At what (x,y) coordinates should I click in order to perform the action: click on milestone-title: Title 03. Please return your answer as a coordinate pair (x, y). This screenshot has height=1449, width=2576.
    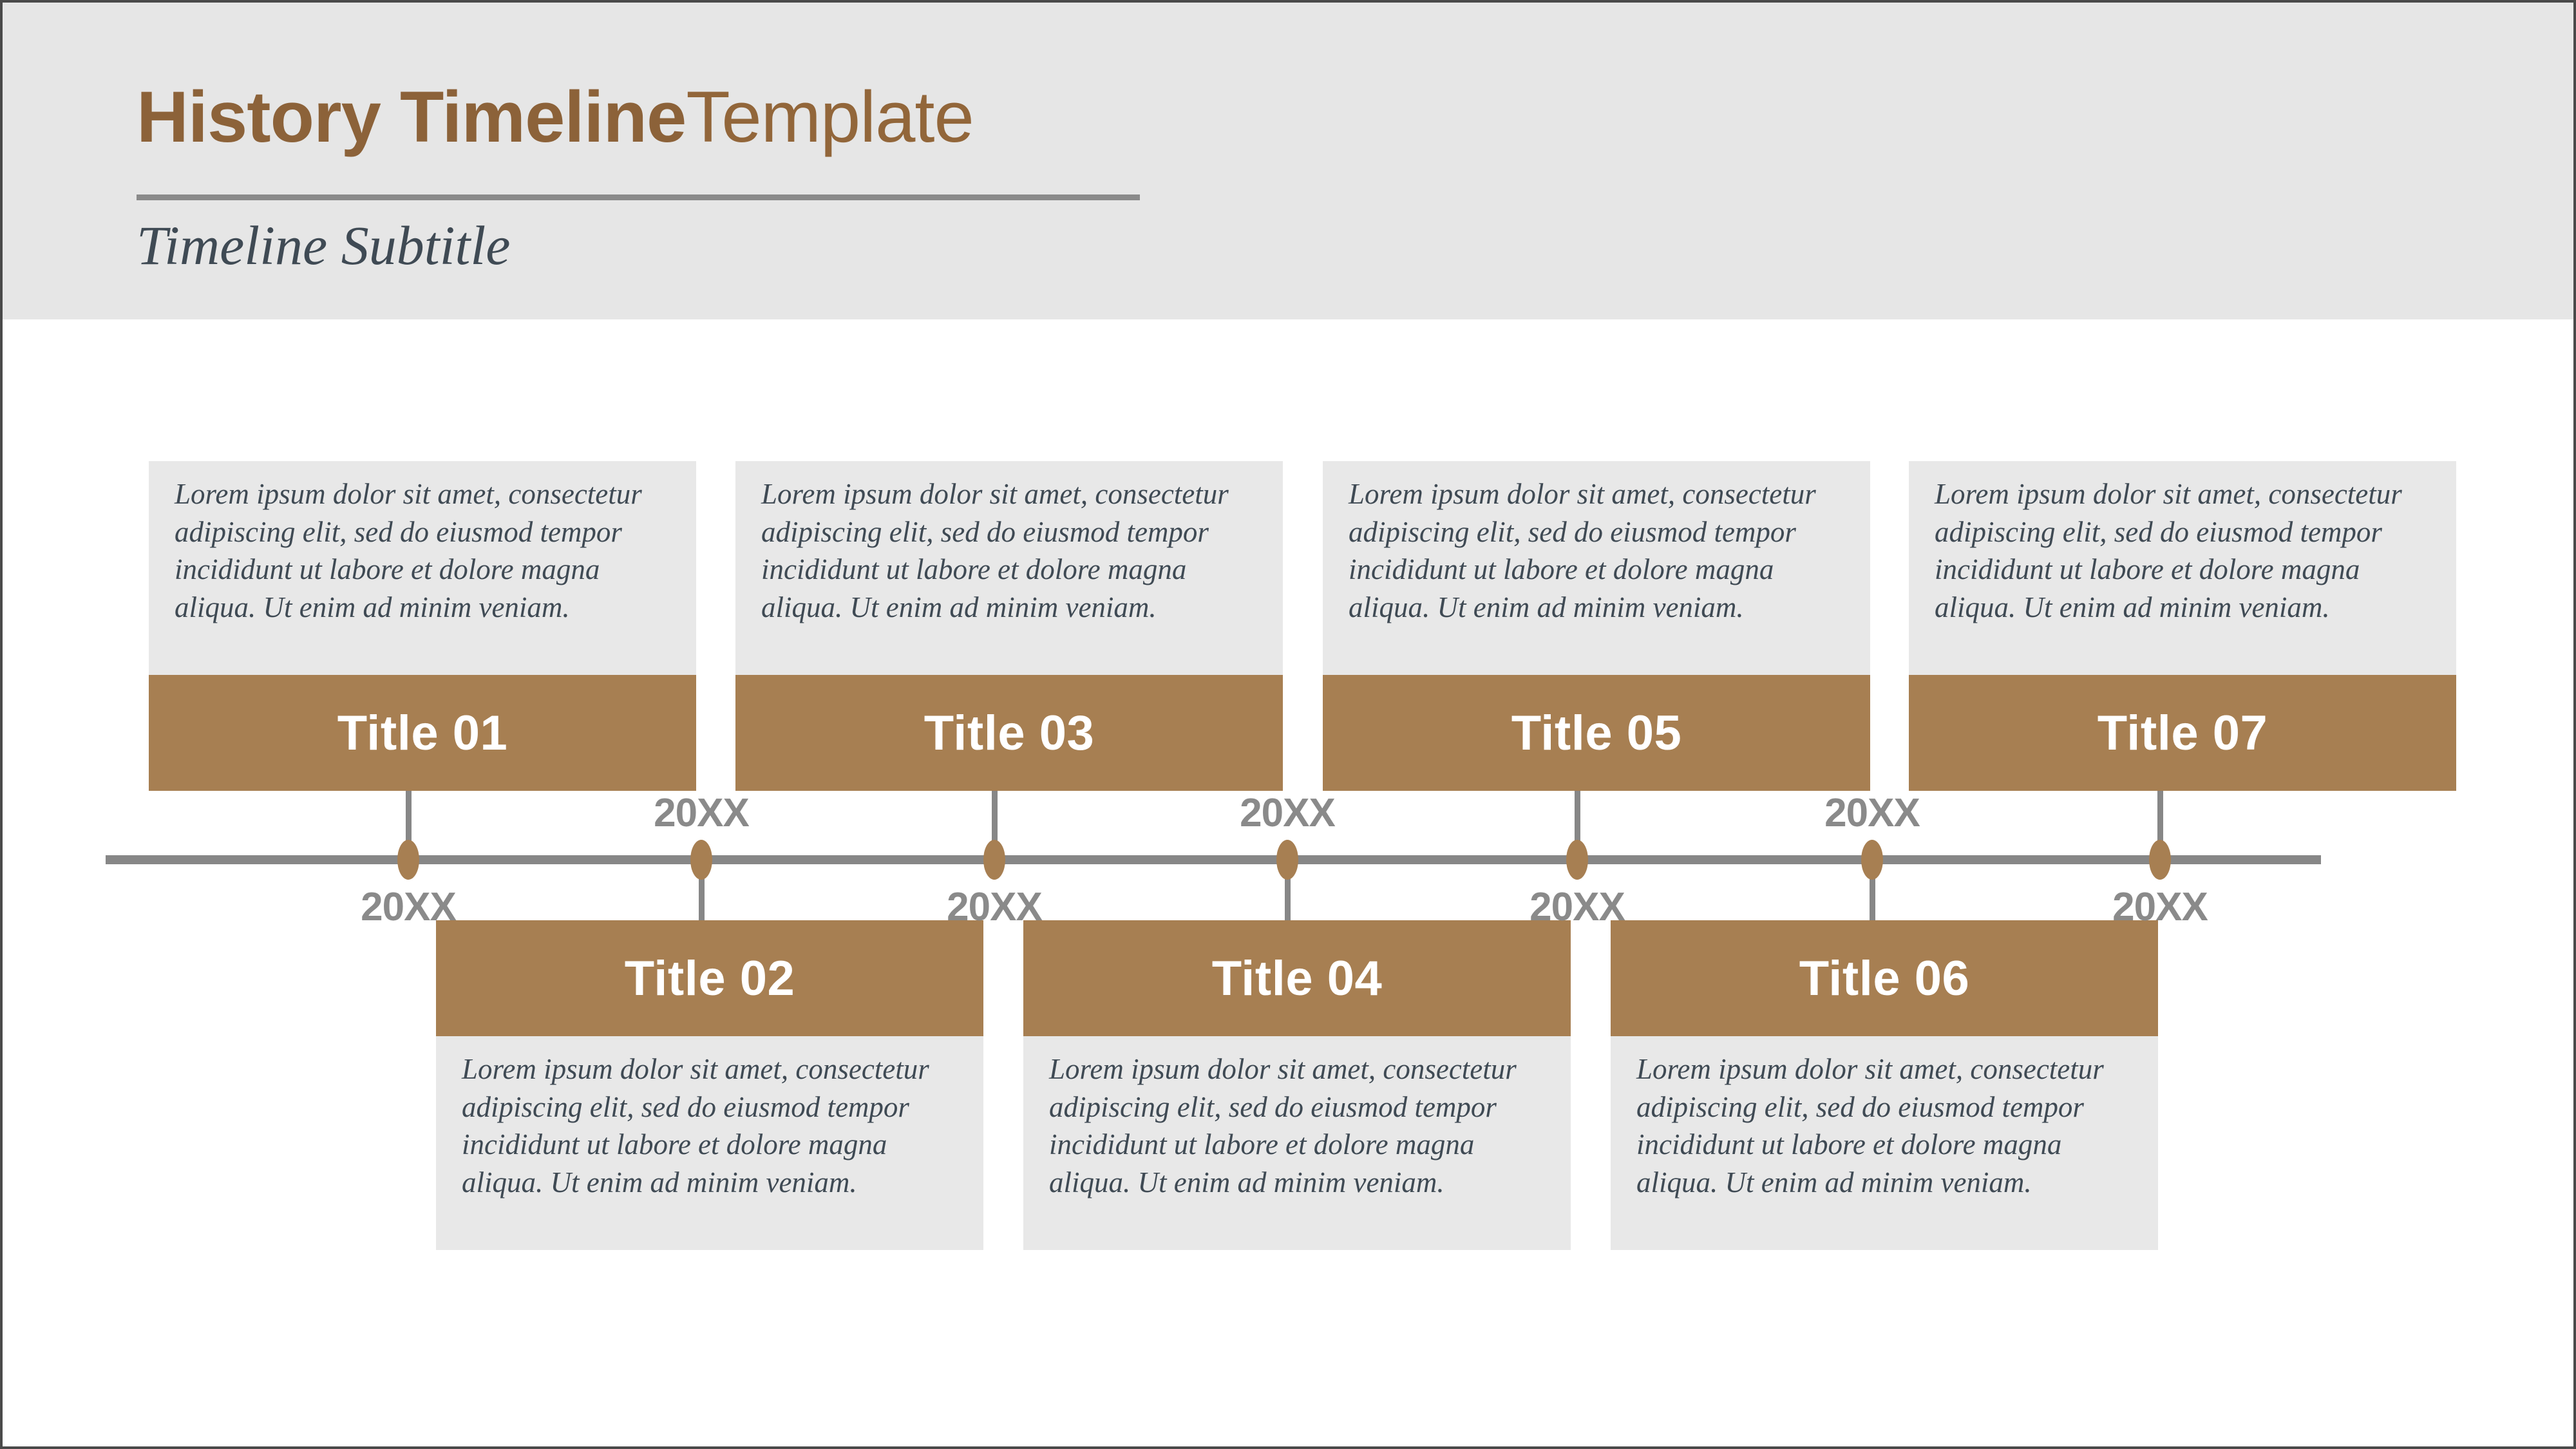
    Looking at the image, I should click on (1009, 733).